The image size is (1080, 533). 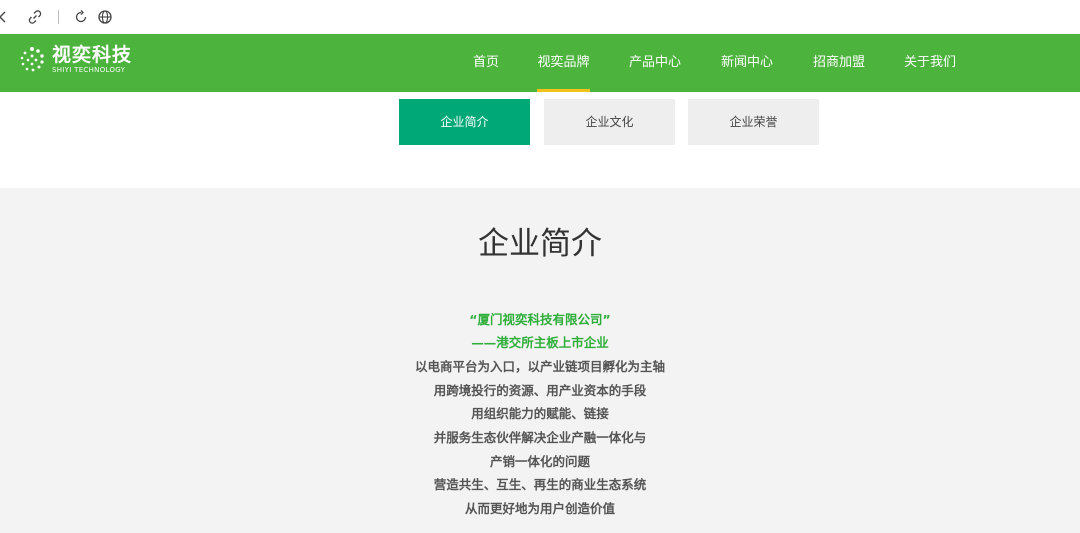 I want to click on nav-brand: 视奕品牌, so click(x=563, y=63).